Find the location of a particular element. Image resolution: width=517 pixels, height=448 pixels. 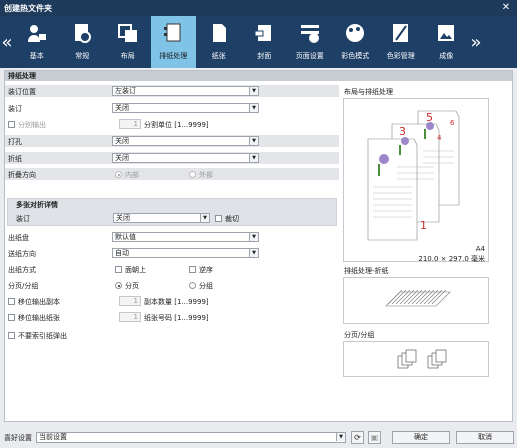

staple-row: 装订 关闭 ▼ is located at coordinates (172, 108).